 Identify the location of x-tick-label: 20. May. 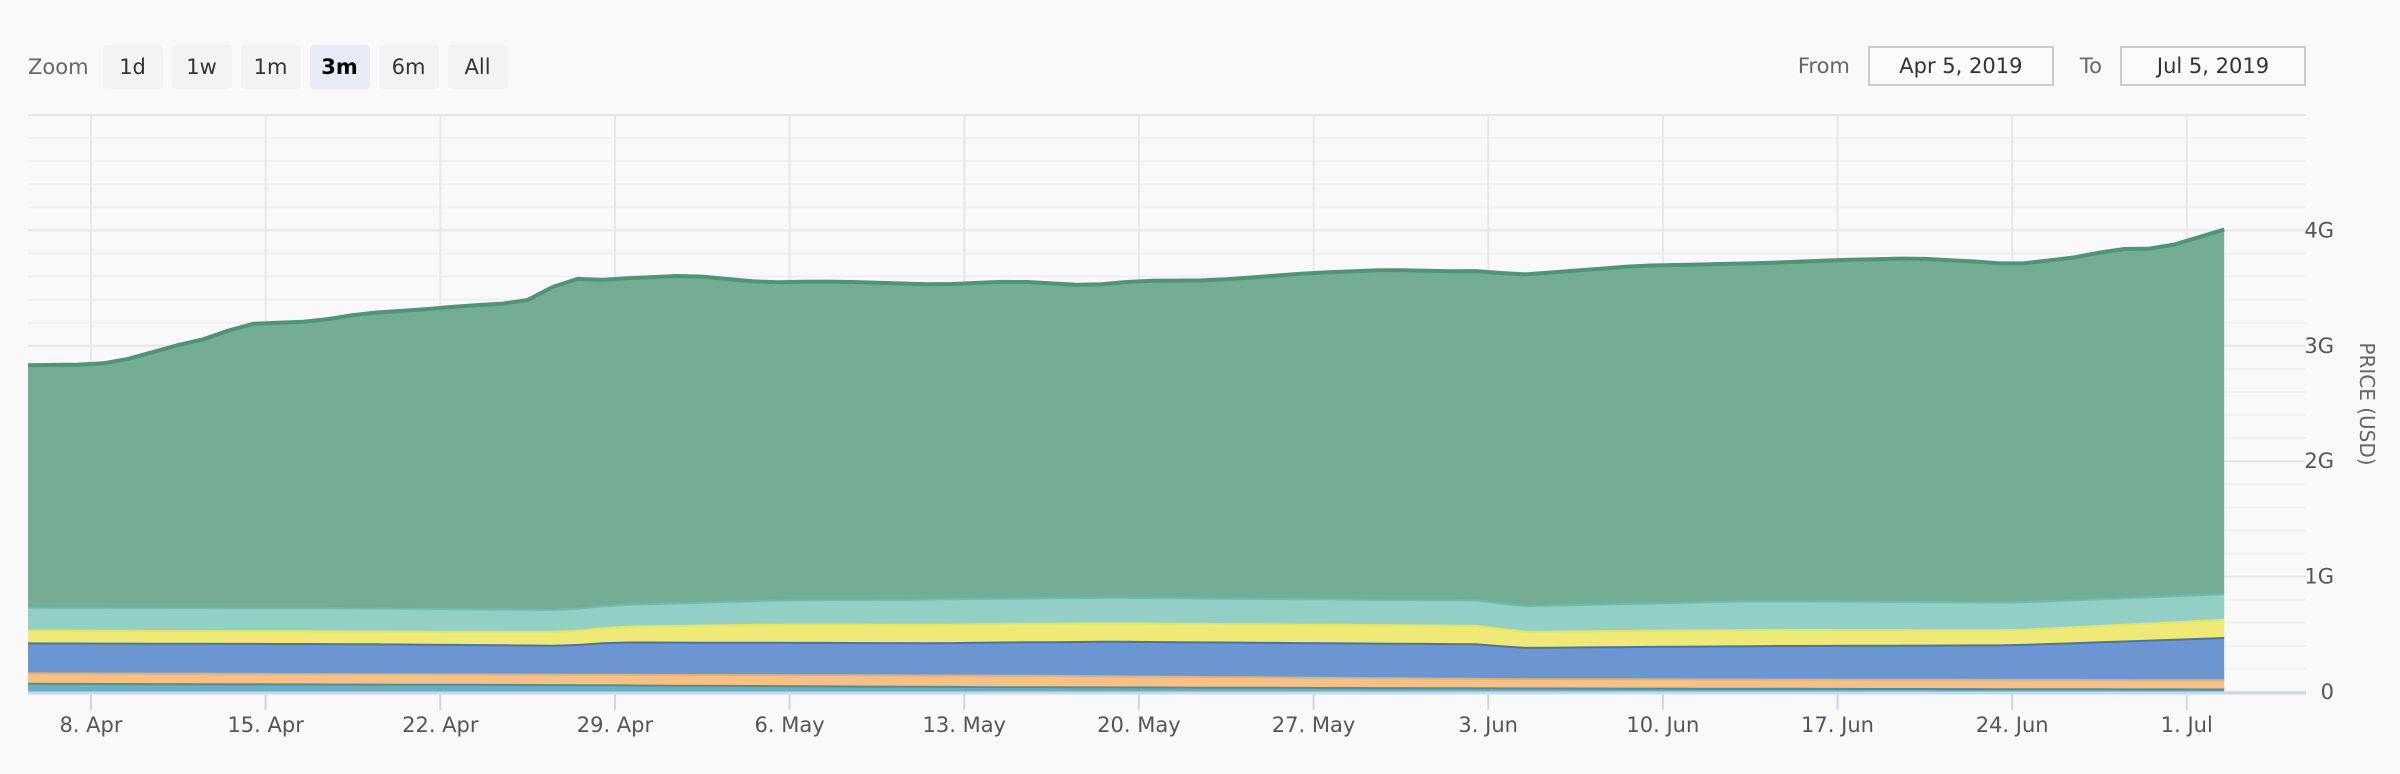
(1139, 725).